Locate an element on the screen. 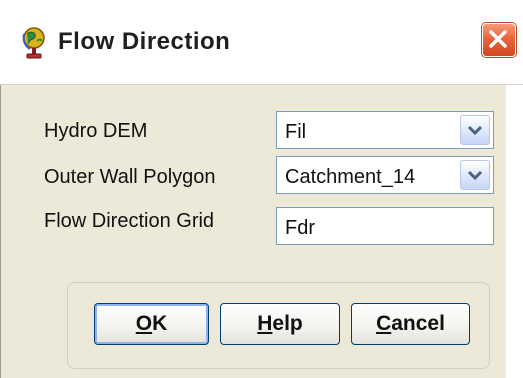 The image size is (523, 378). window-right-margin is located at coordinates (514, 231).